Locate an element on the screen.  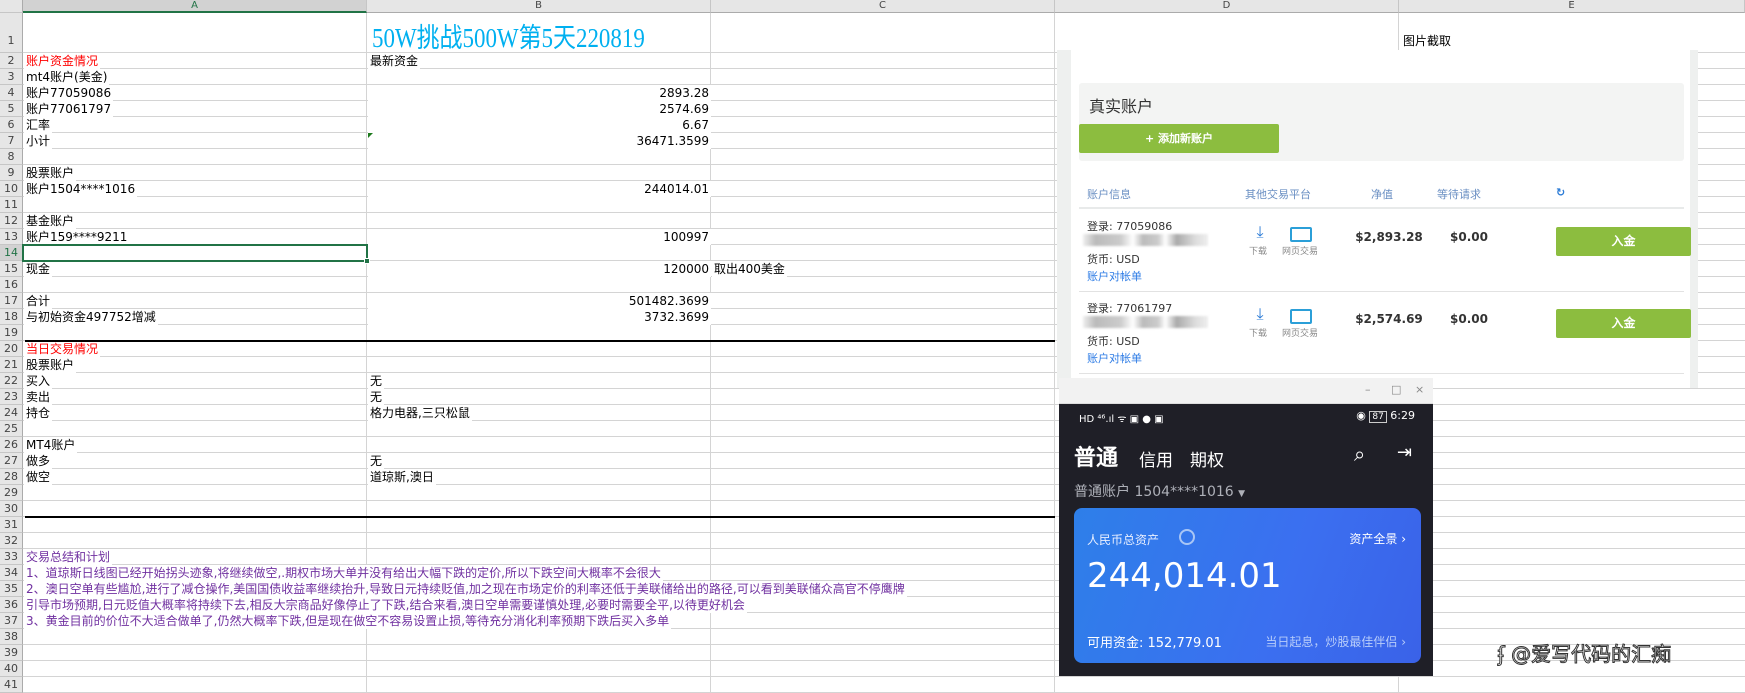
cell-a7: 小计 is located at coordinates (38, 141).